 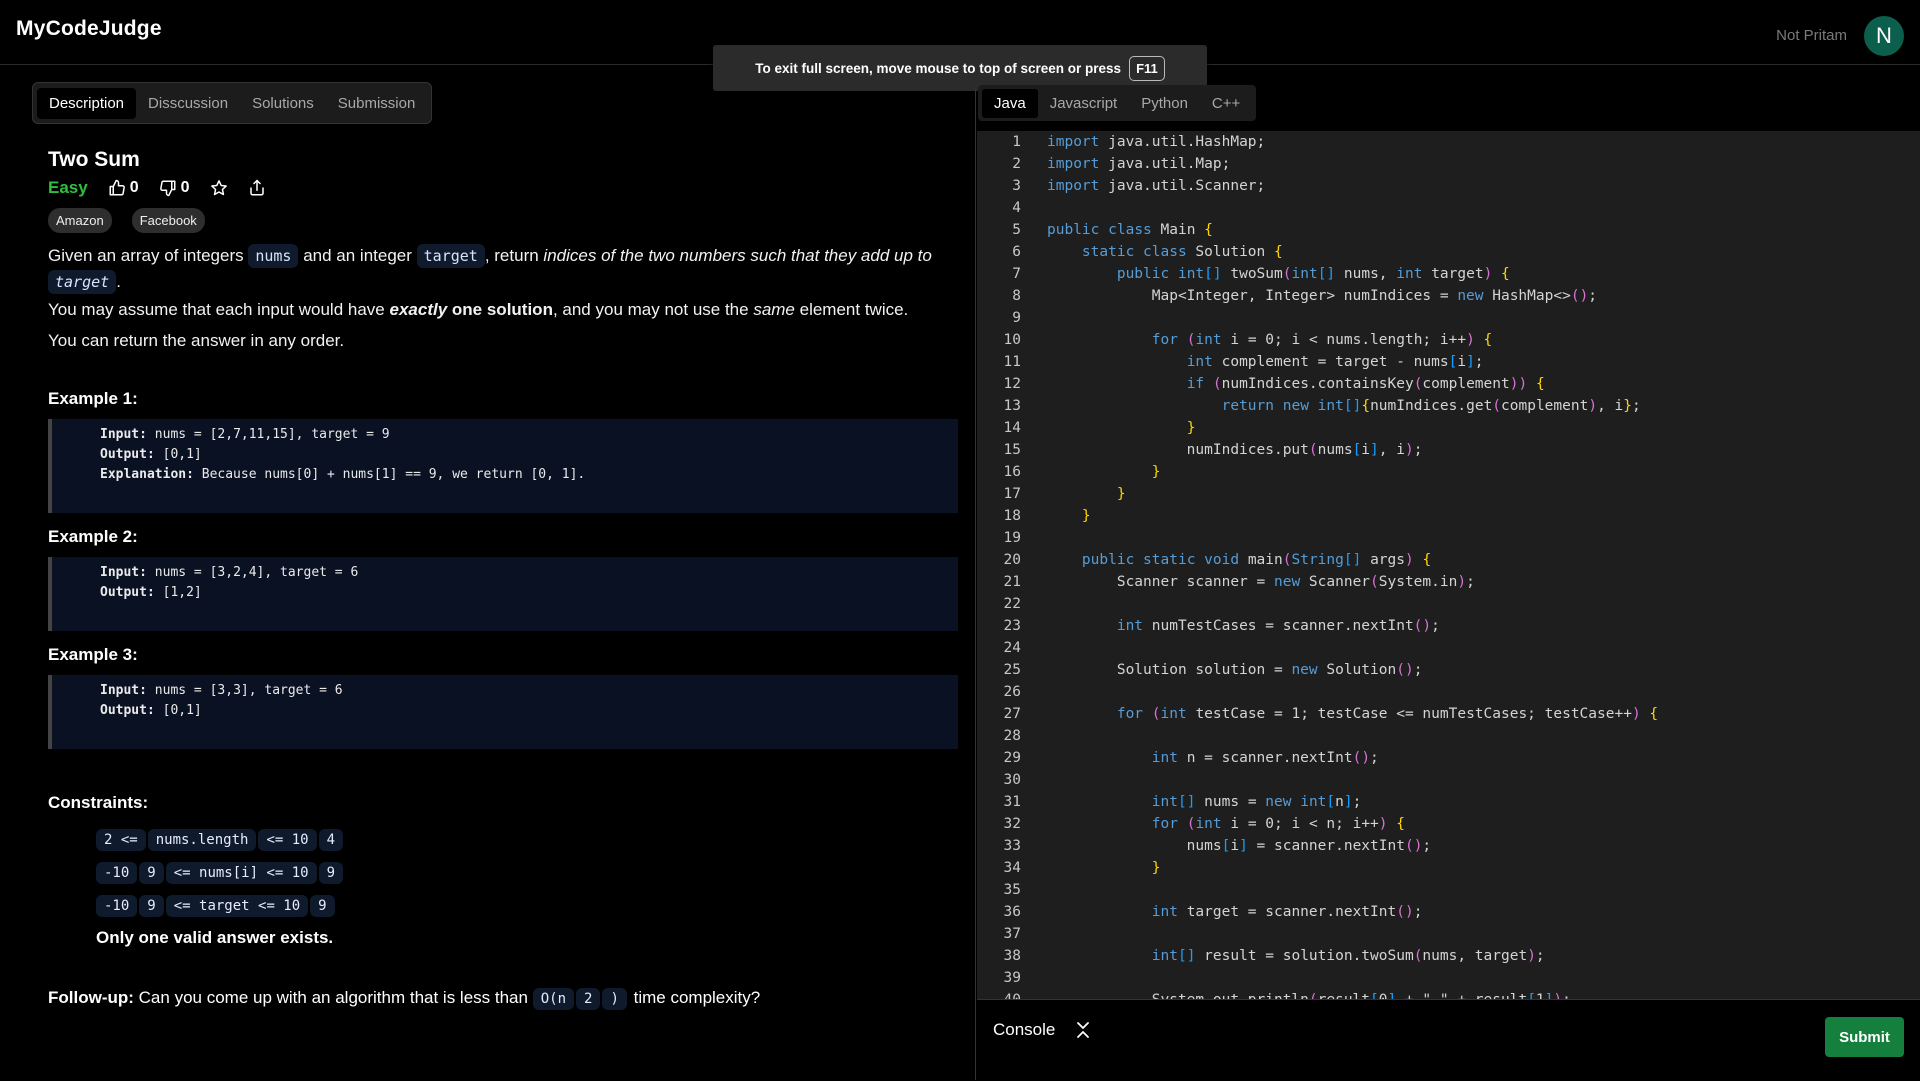 I want to click on code-line: int complement = target - nums[i];, so click(x=1352, y=362).